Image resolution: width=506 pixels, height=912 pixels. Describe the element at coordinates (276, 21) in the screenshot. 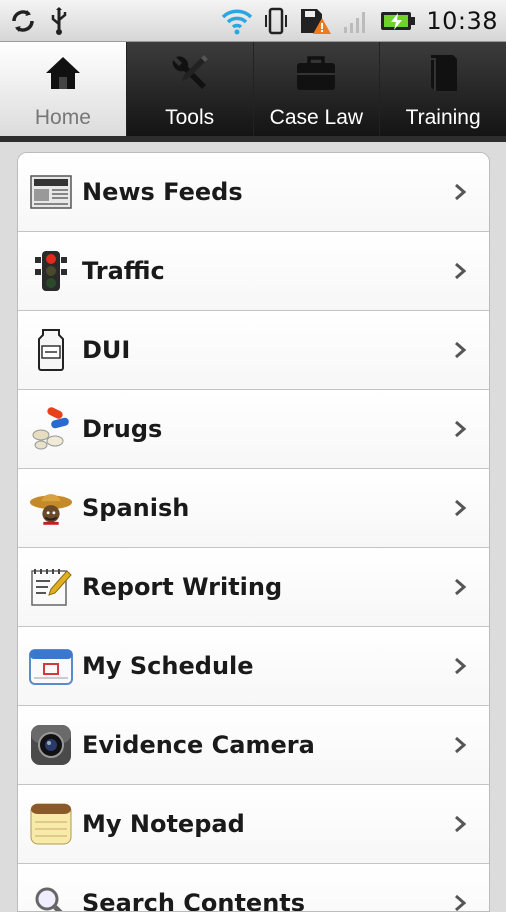

I see `vibrate-icon` at that location.